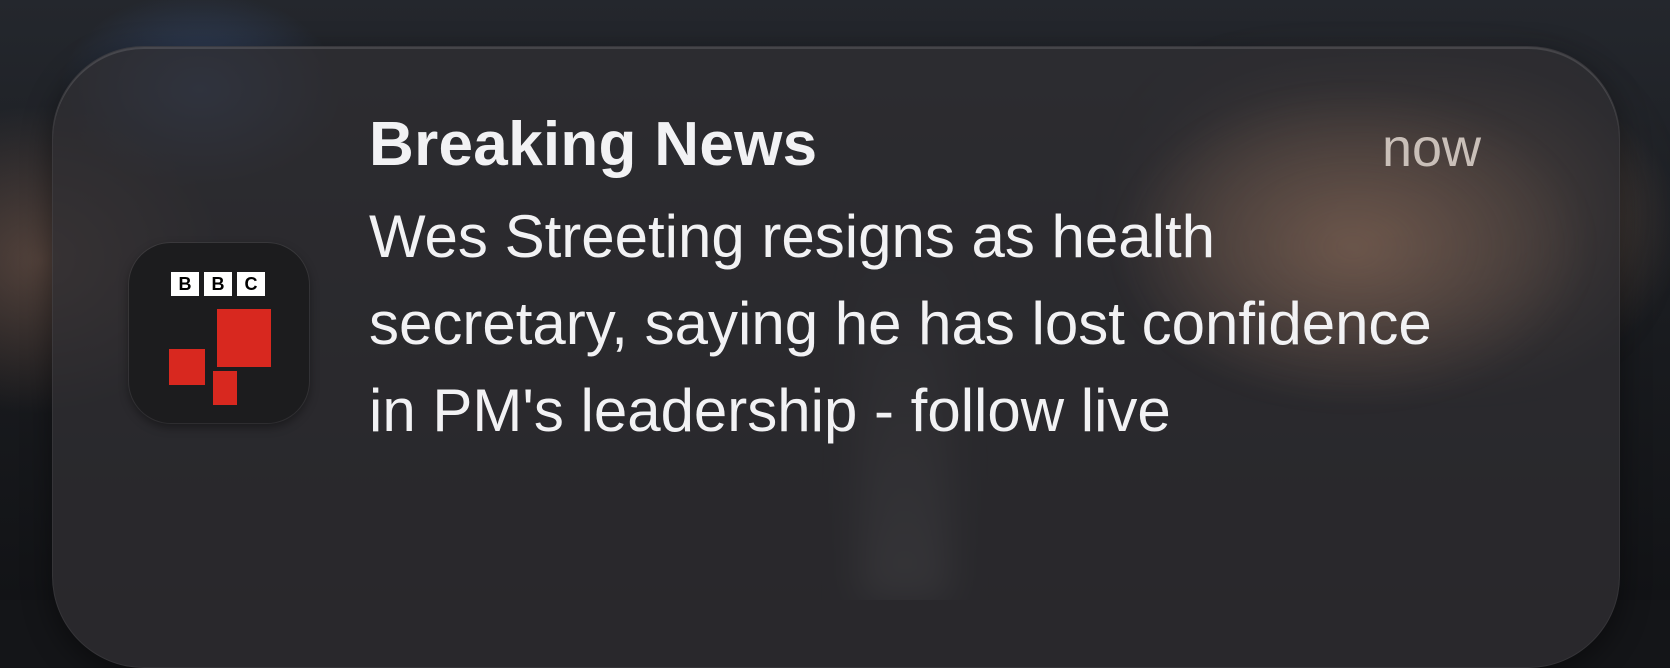 The image size is (1670, 668). What do you see at coordinates (187, 367) in the screenshot?
I see `logo-red-square-medium` at bounding box center [187, 367].